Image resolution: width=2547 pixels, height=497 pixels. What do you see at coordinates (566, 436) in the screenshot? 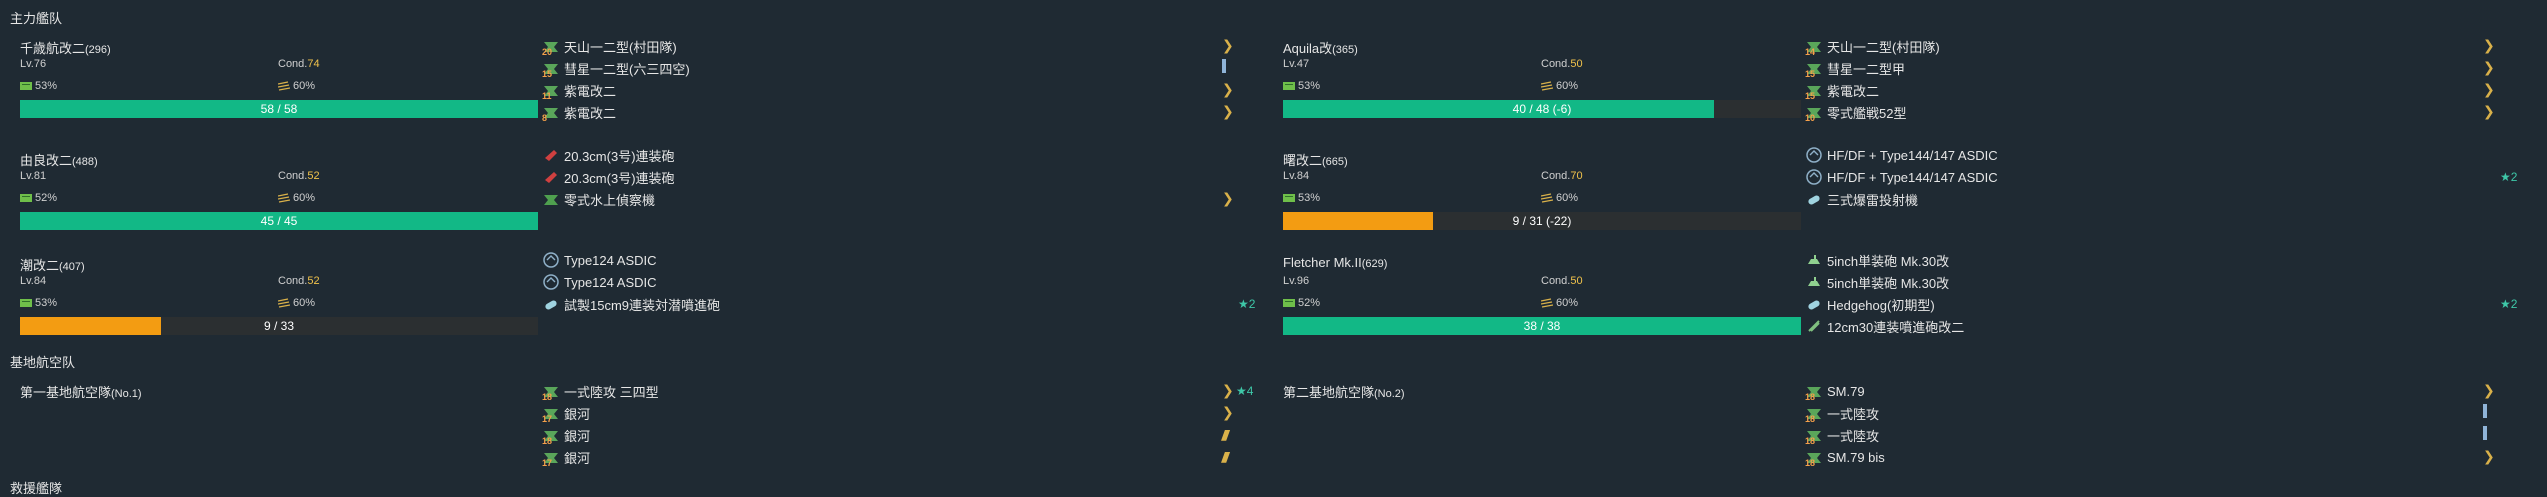
I see `base-equipment-item: 18 銀河` at bounding box center [566, 436].